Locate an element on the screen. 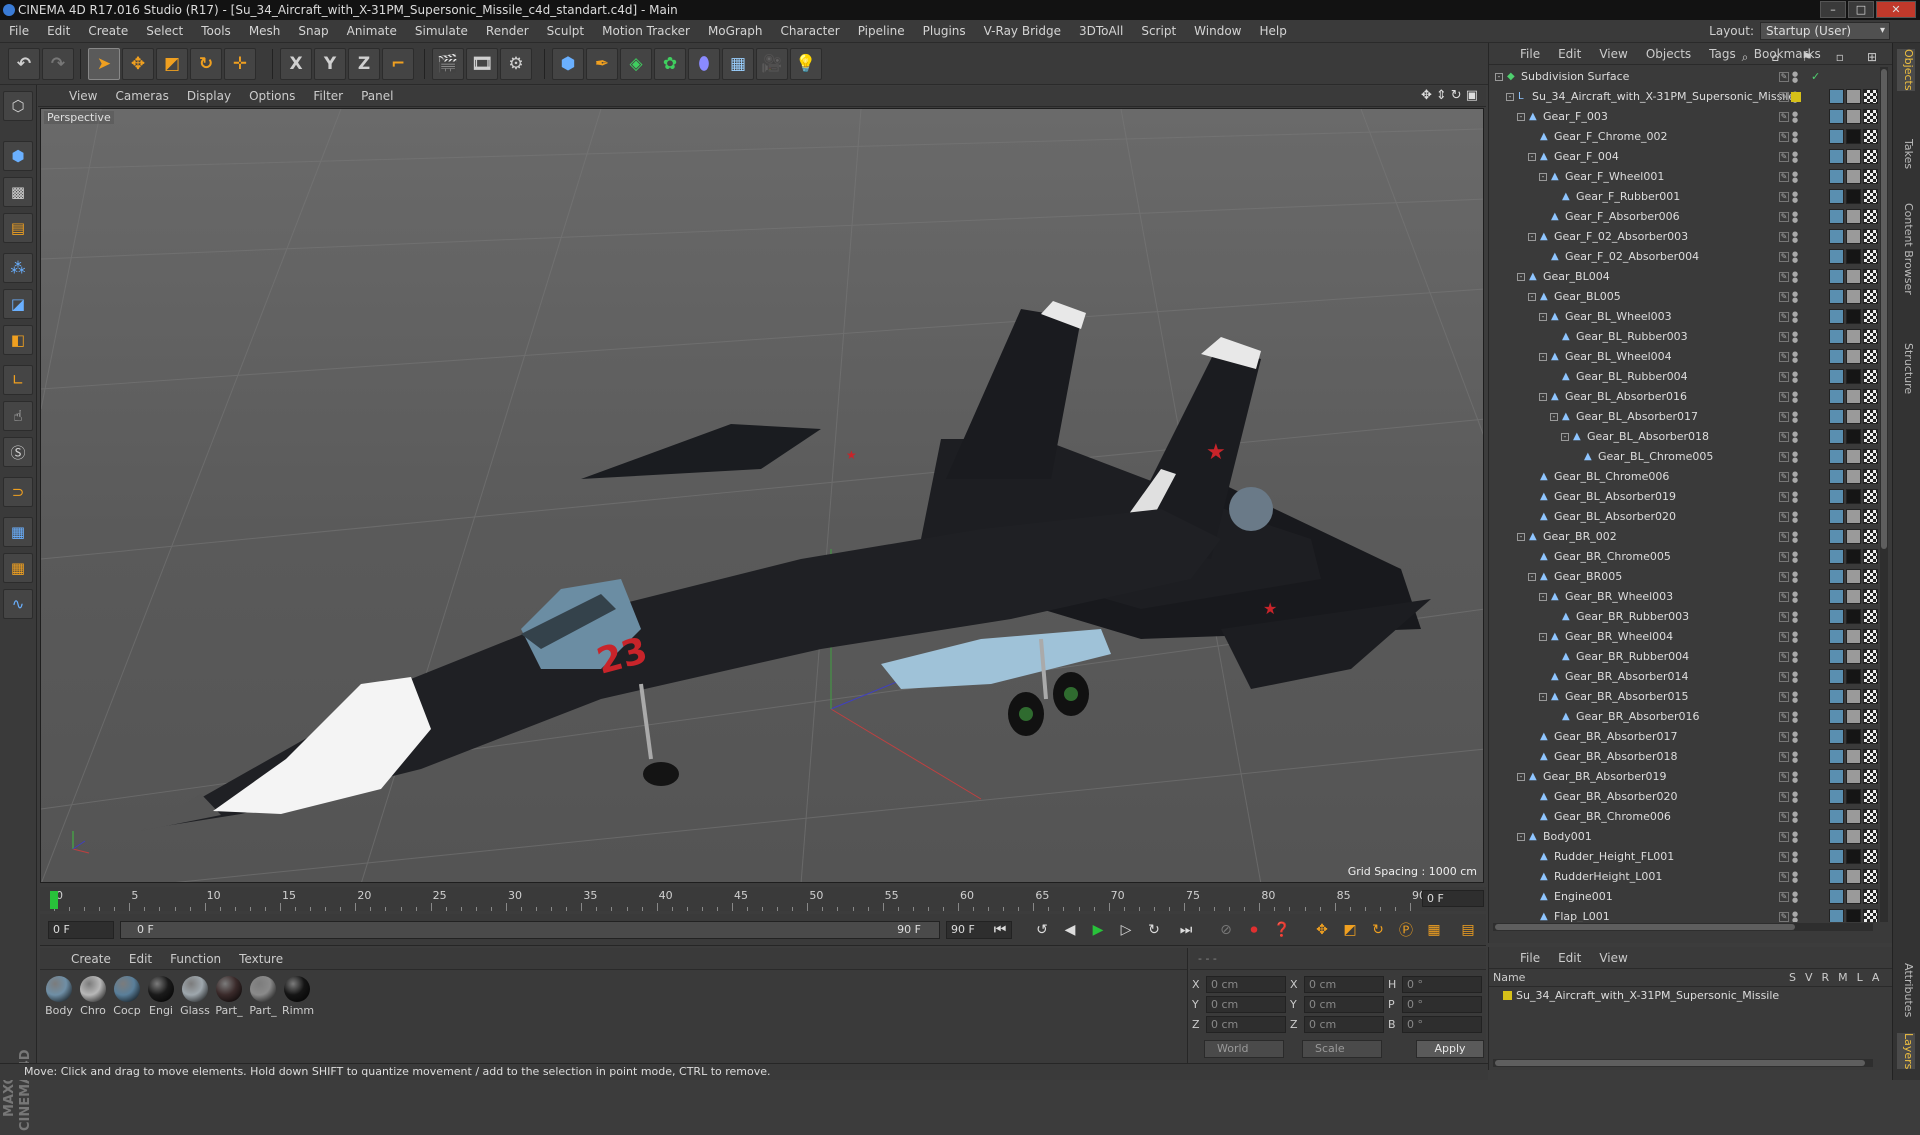 This screenshot has width=1920, height=1135. menu-window: Window is located at coordinates (1217, 31).